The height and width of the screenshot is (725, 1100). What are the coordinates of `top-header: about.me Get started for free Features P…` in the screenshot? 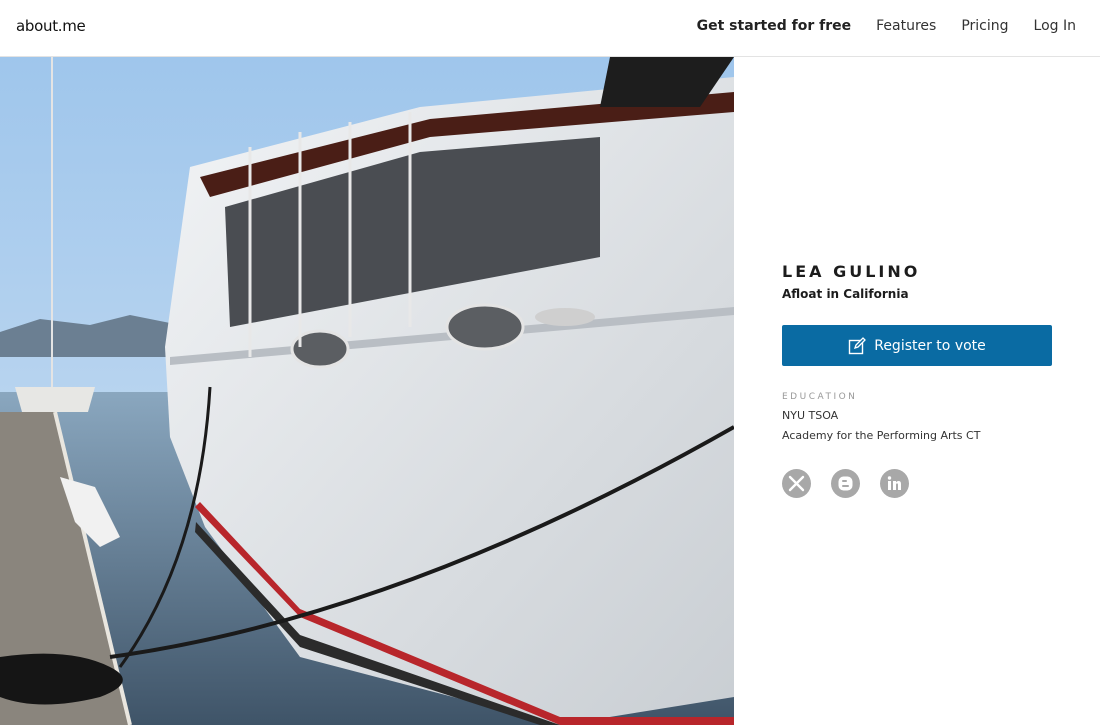 It's located at (550, 28).